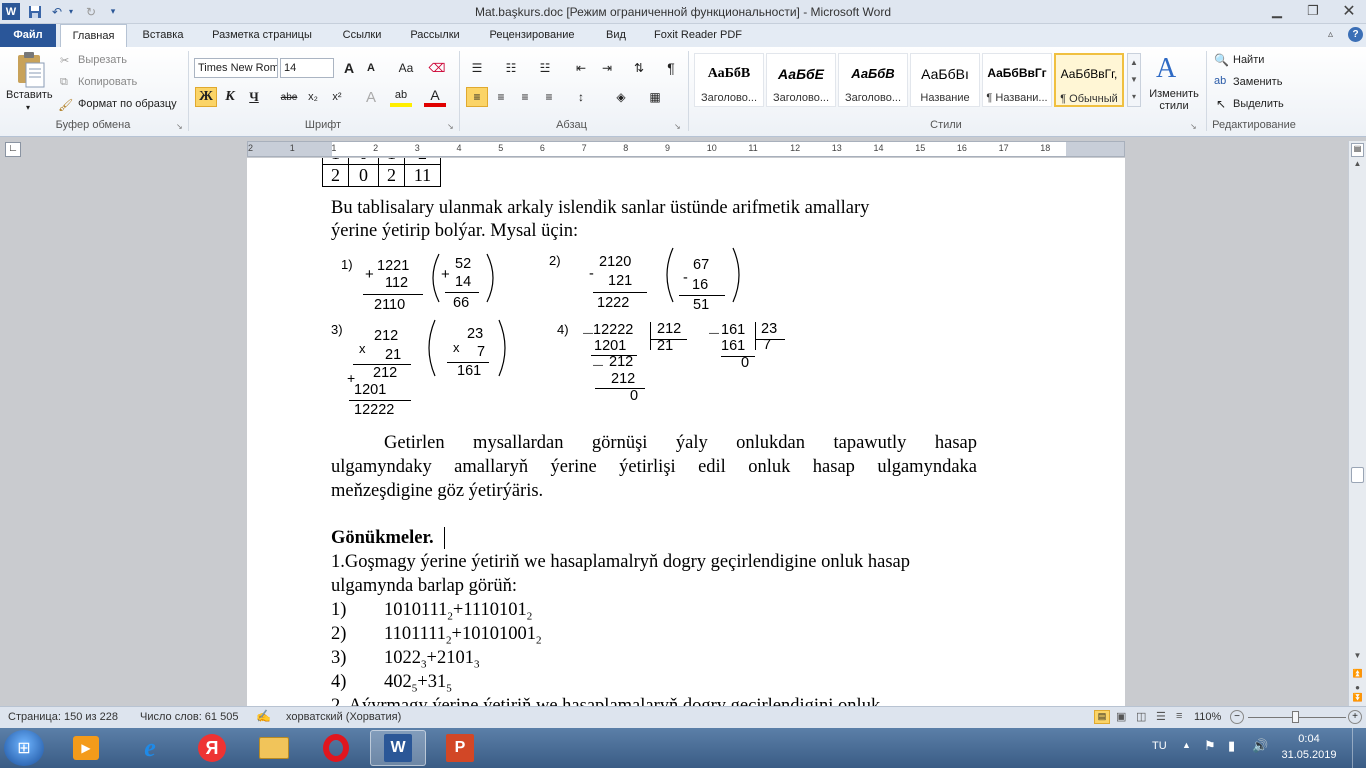 The width and height of the screenshot is (1366, 768). What do you see at coordinates (460, 748) in the screenshot?
I see `powerpoint-icon: P` at bounding box center [460, 748].